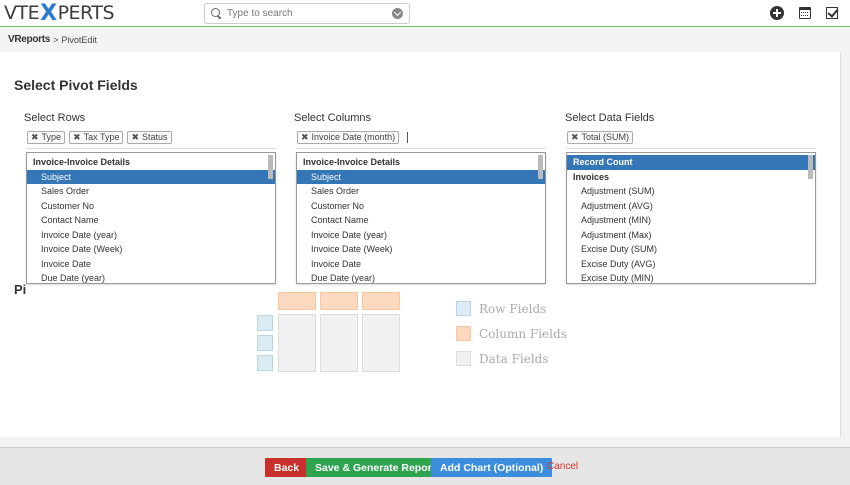 The image size is (850, 485). I want to click on data-list-scrollbar, so click(810, 167).